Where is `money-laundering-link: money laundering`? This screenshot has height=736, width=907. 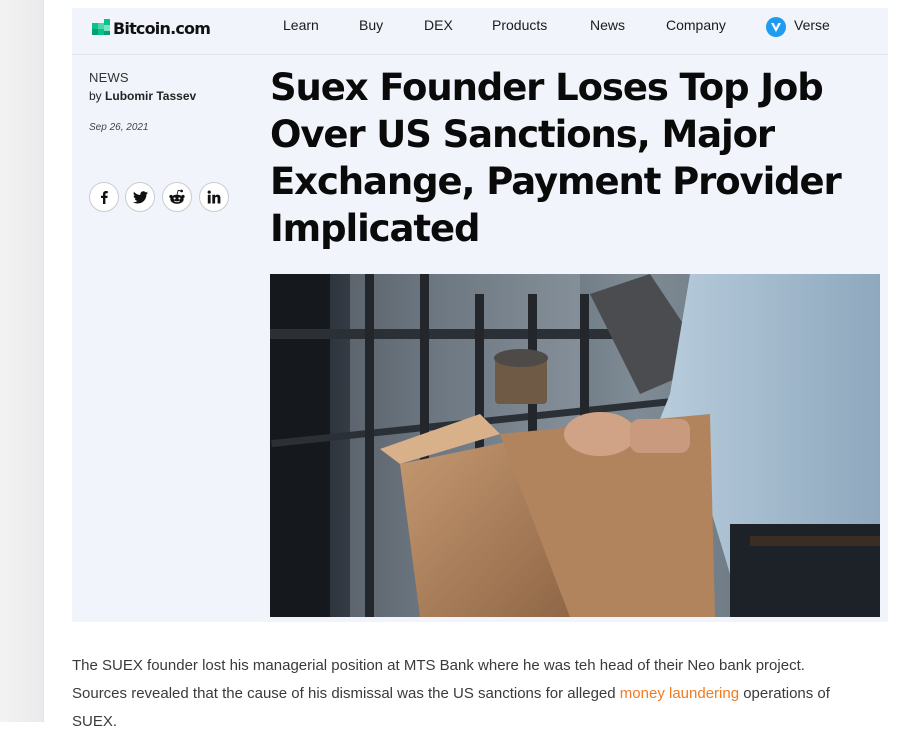 money-laundering-link: money laundering is located at coordinates (679, 693).